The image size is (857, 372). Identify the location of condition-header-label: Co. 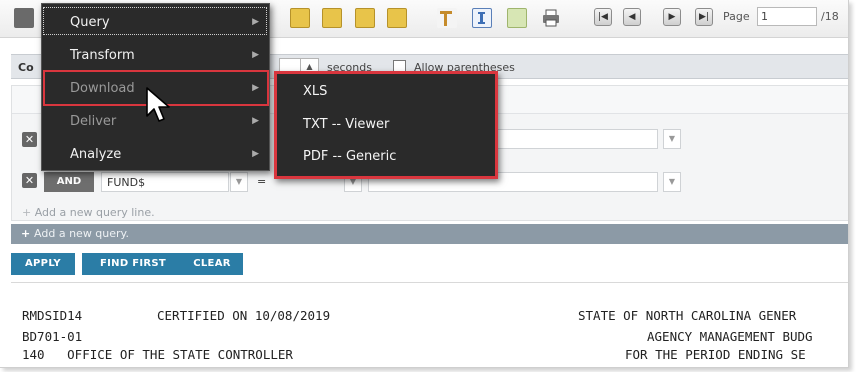
(26, 67).